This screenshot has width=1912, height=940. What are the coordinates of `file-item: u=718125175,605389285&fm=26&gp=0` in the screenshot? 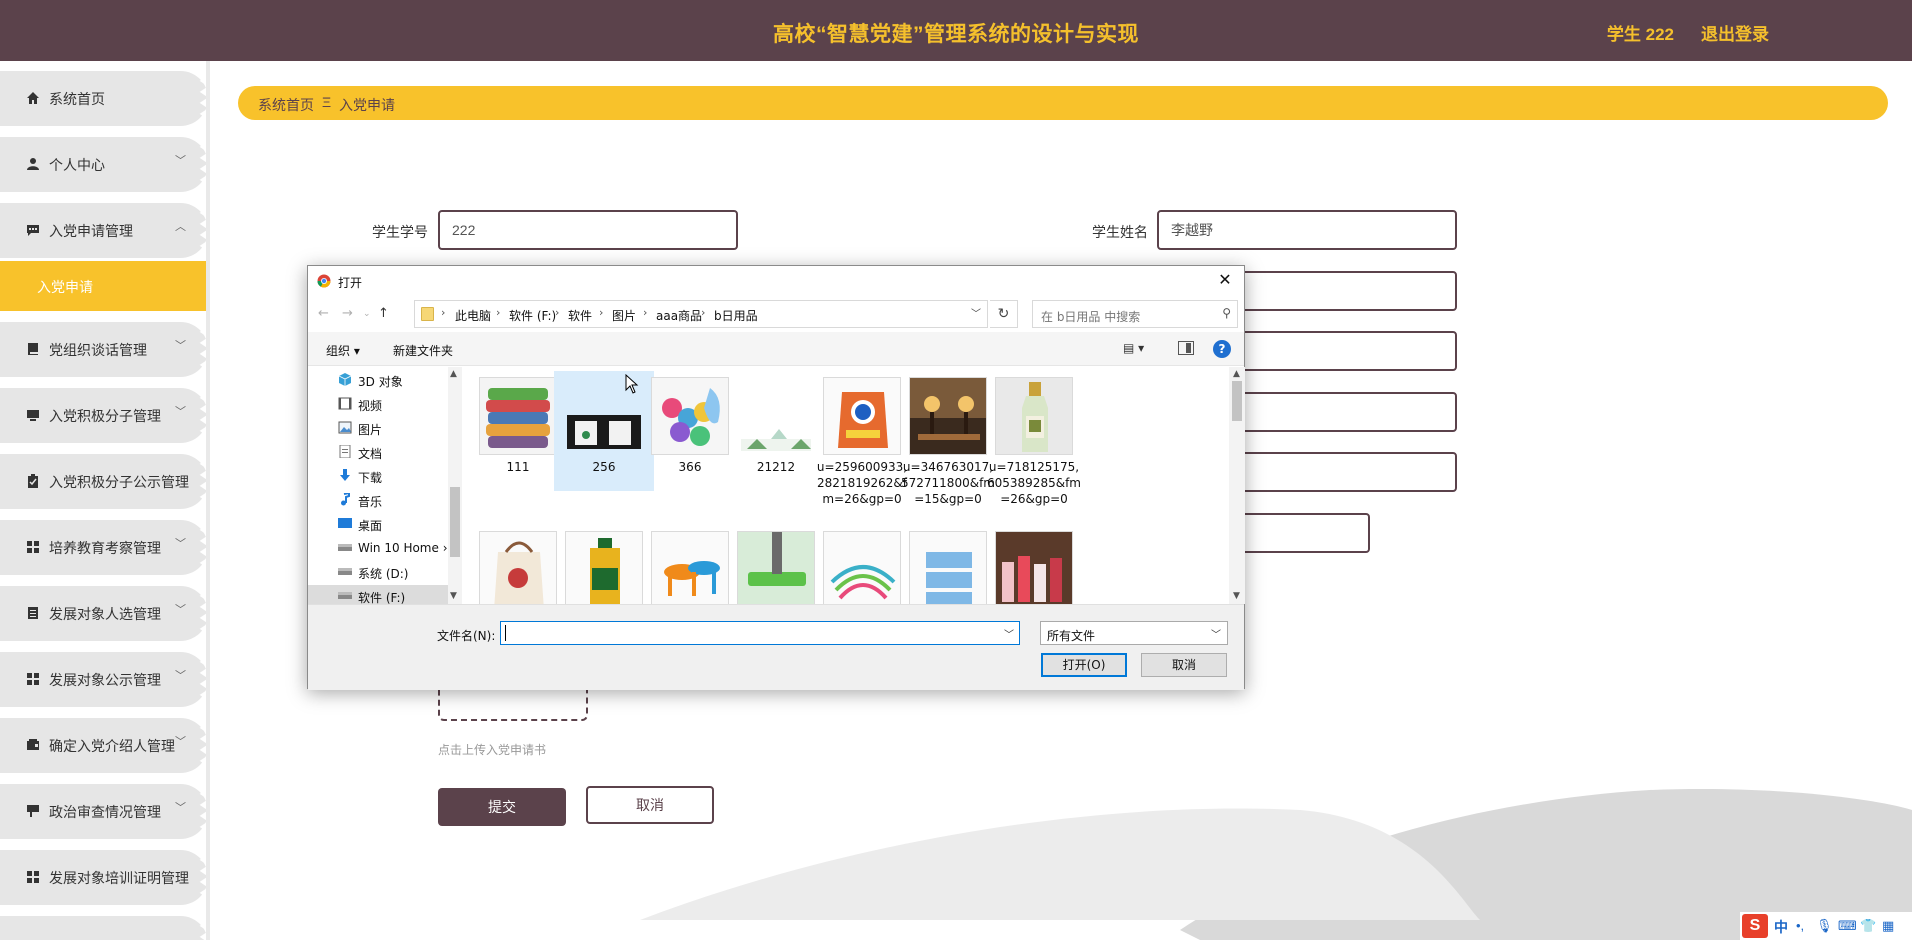 It's located at (1034, 438).